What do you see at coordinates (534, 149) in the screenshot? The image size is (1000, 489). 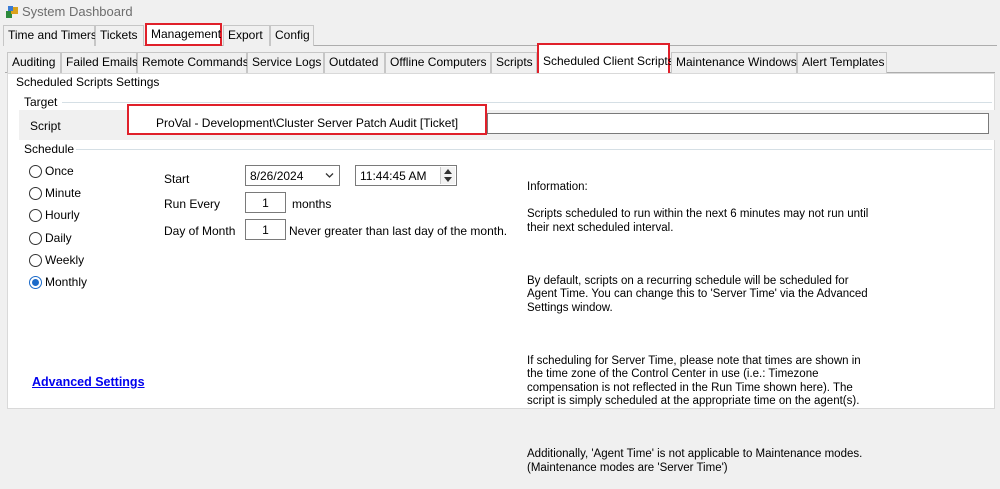 I see `schedule-group-divider` at bounding box center [534, 149].